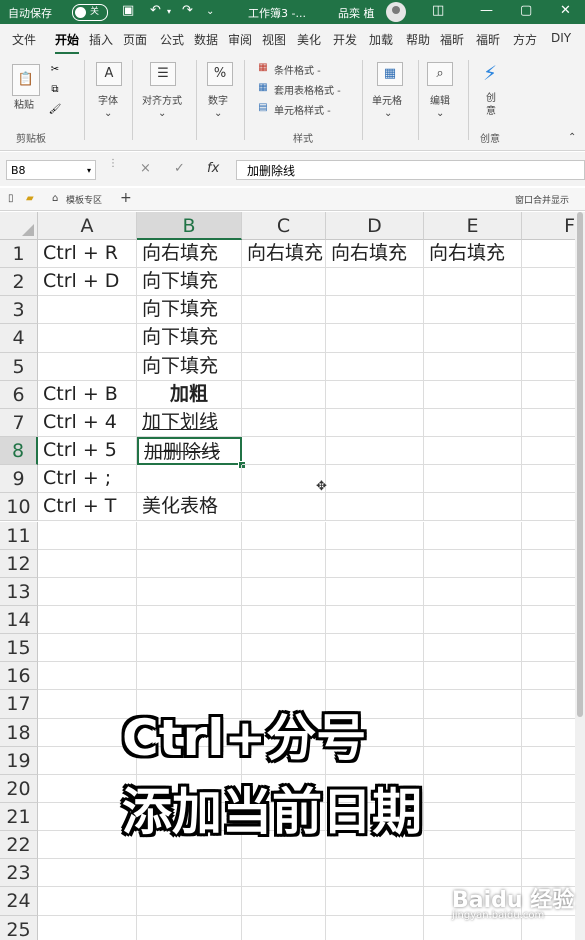 The width and height of the screenshot is (585, 940). I want to click on cell-f10, so click(548, 507).